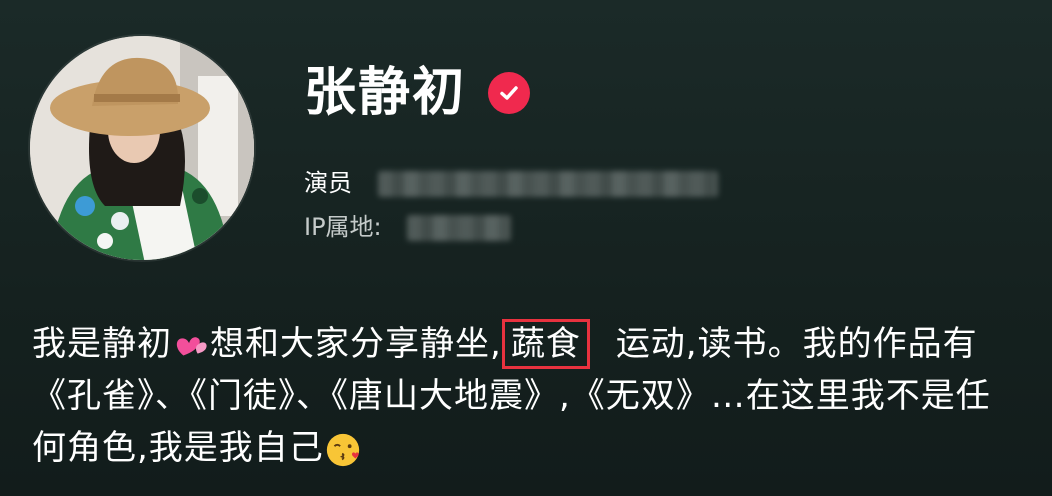 This screenshot has width=1052, height=496. What do you see at coordinates (342, 449) in the screenshot?
I see `kissing-heart-emoji` at bounding box center [342, 449].